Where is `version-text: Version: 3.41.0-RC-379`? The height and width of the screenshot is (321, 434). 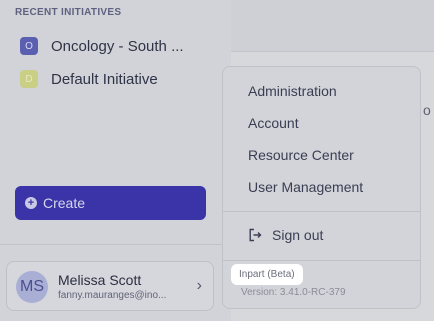 version-text: Version: 3.41.0-RC-379 is located at coordinates (293, 292).